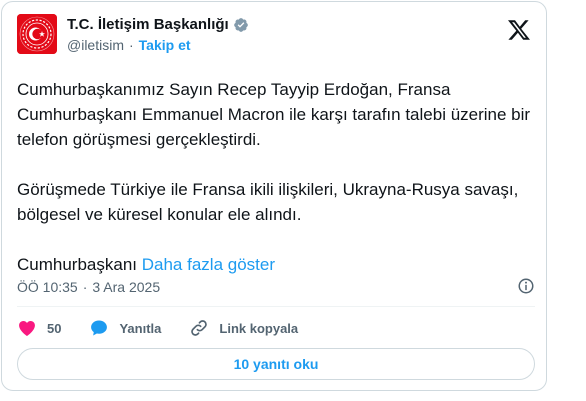  I want to click on display-name-row: T.C. İletişim Başkanlığı, so click(158, 24).